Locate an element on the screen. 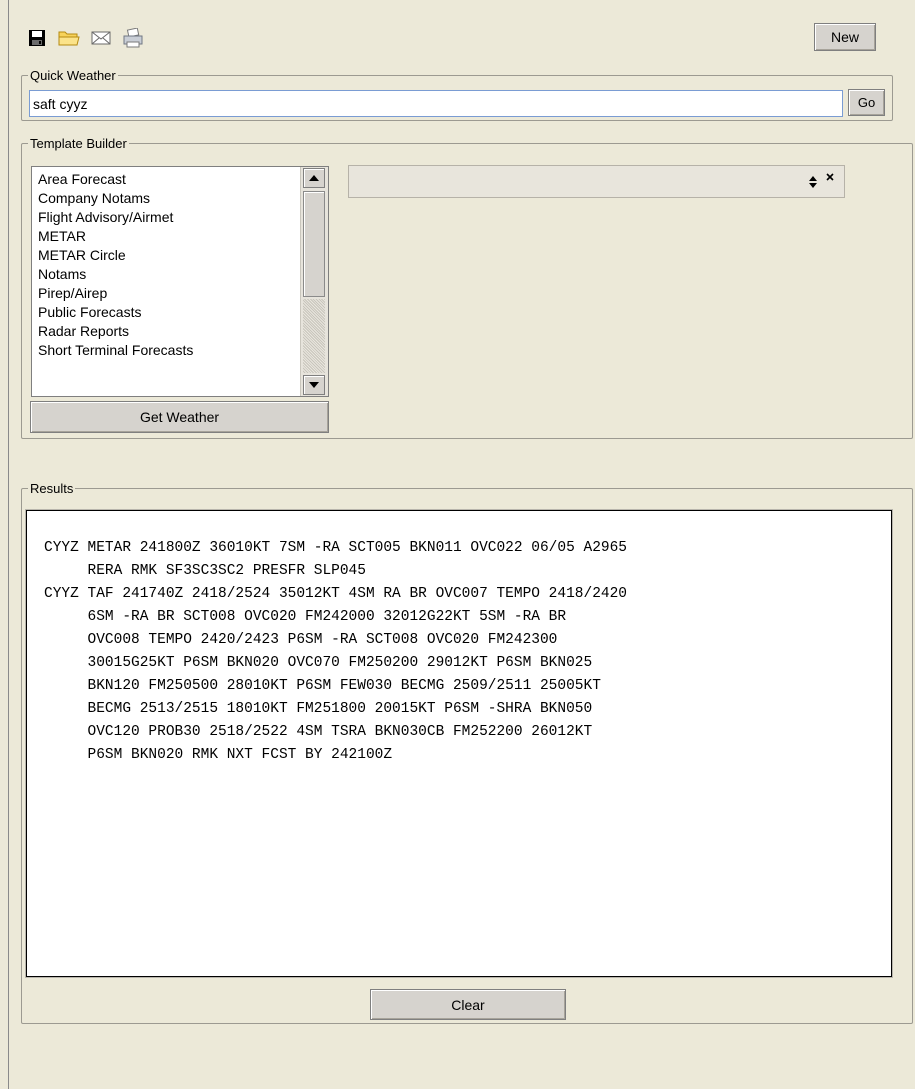  list-item: Pirep/Airep is located at coordinates (115, 293).